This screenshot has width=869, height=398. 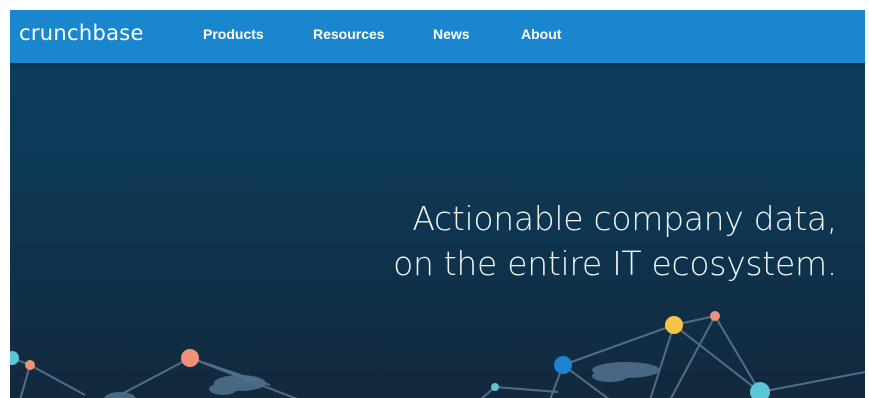 I want to click on top-navigation-bar: crunchbase Products Resources News About, so click(x=437, y=36).